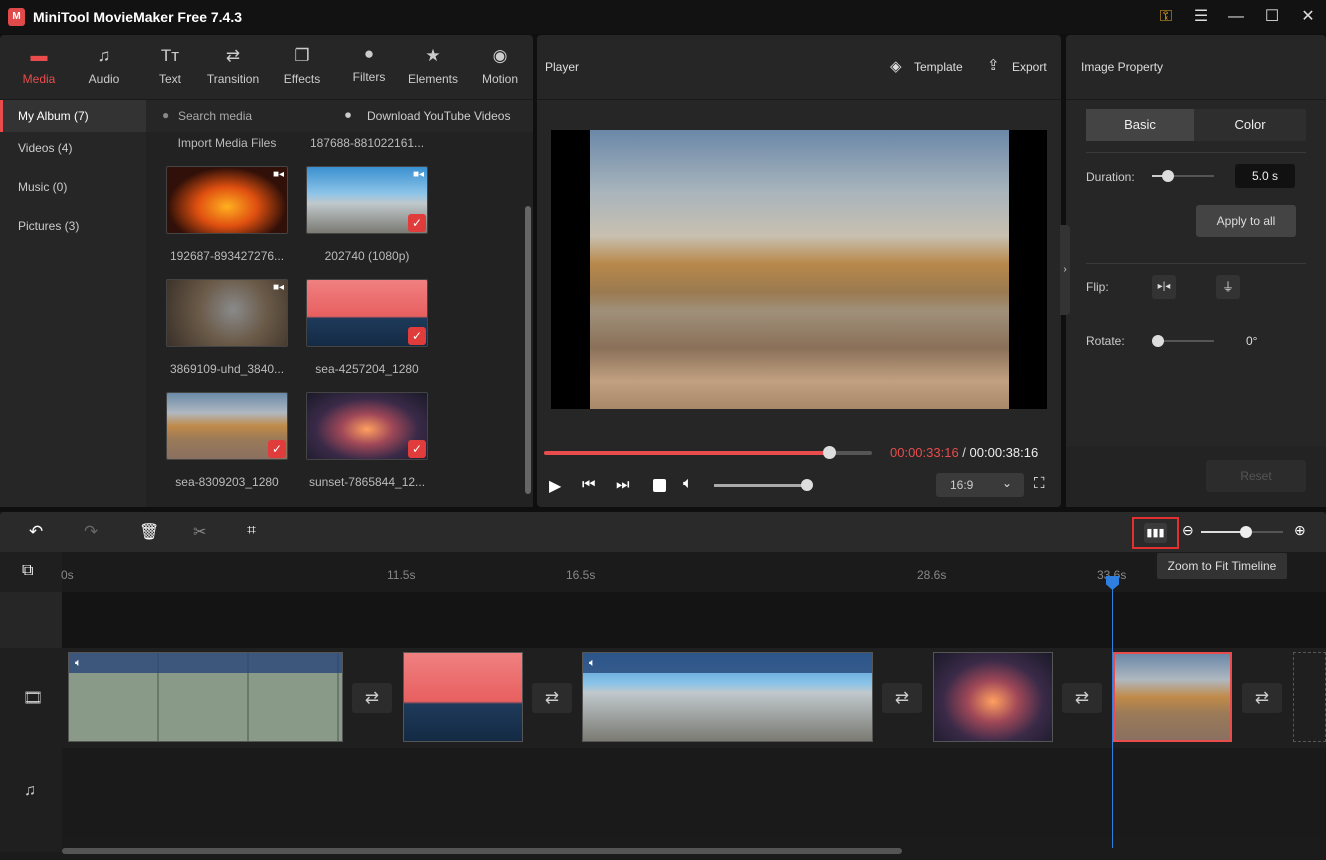 This screenshot has width=1326, height=860. Describe the element at coordinates (623, 484) in the screenshot. I see `next-frame-icon: ⏭` at that location.